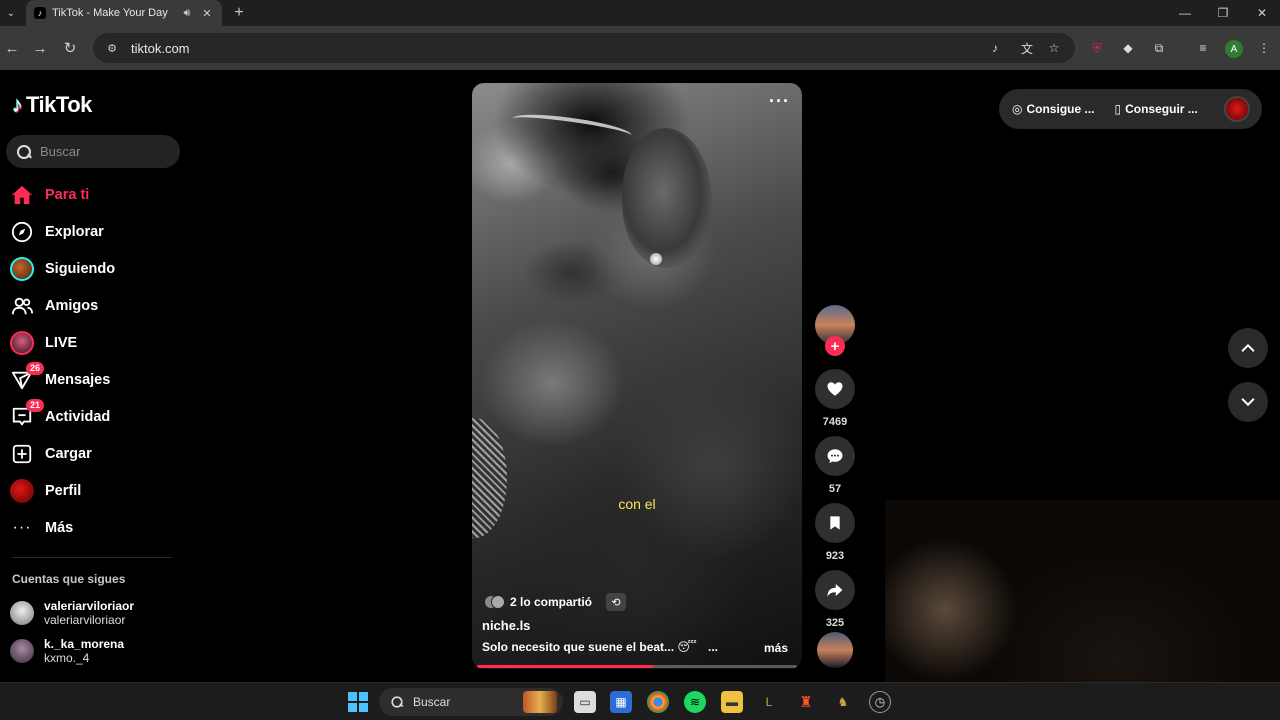  What do you see at coordinates (95, 231) in the screenshot?
I see `sidebar-item-explorar: Explorar` at bounding box center [95, 231].